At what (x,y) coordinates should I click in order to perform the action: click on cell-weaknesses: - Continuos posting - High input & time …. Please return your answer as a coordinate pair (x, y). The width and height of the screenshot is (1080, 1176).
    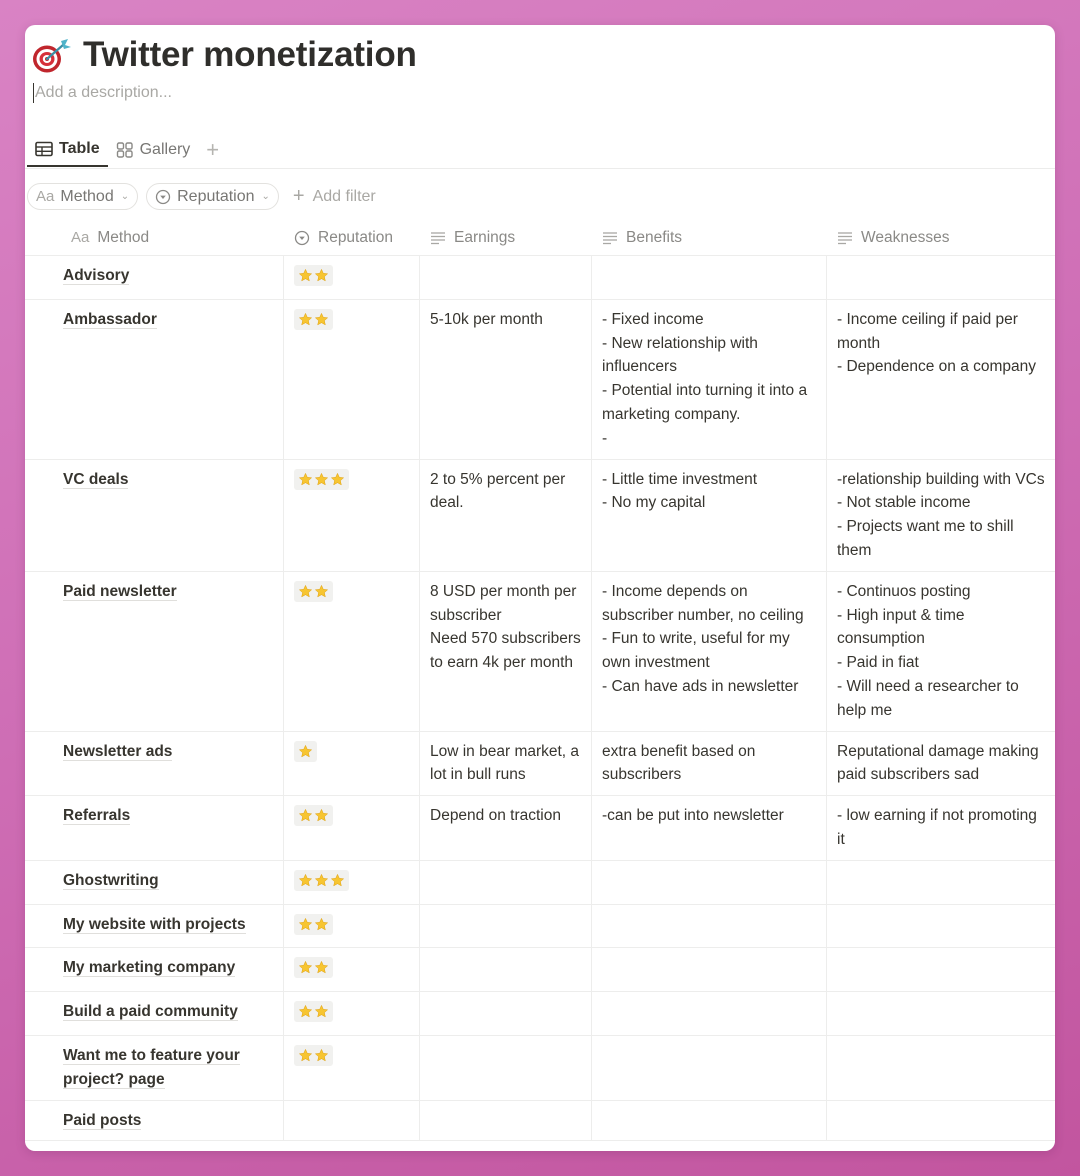
    Looking at the image, I should click on (941, 651).